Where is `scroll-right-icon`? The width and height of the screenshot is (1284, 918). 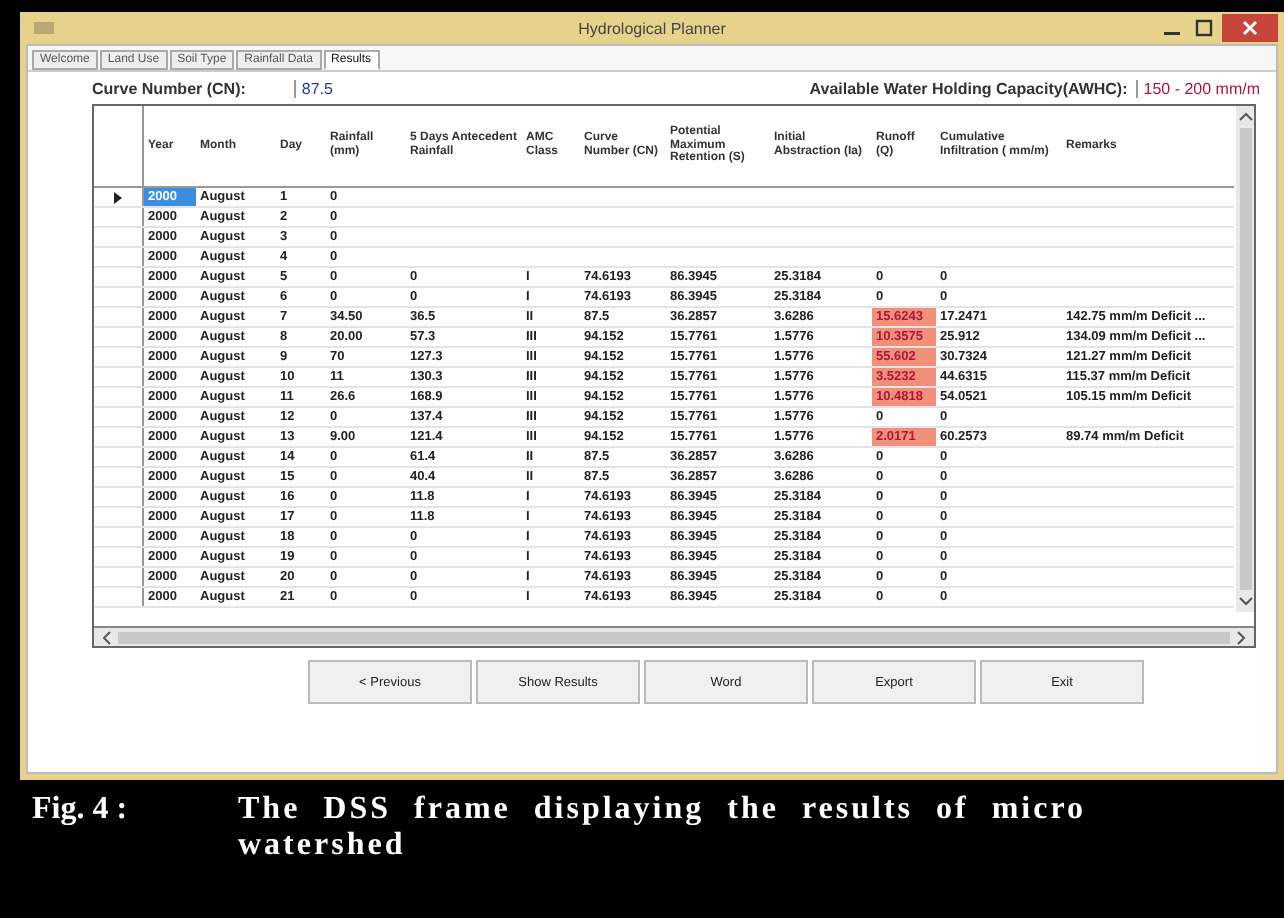 scroll-right-icon is located at coordinates (1242, 637).